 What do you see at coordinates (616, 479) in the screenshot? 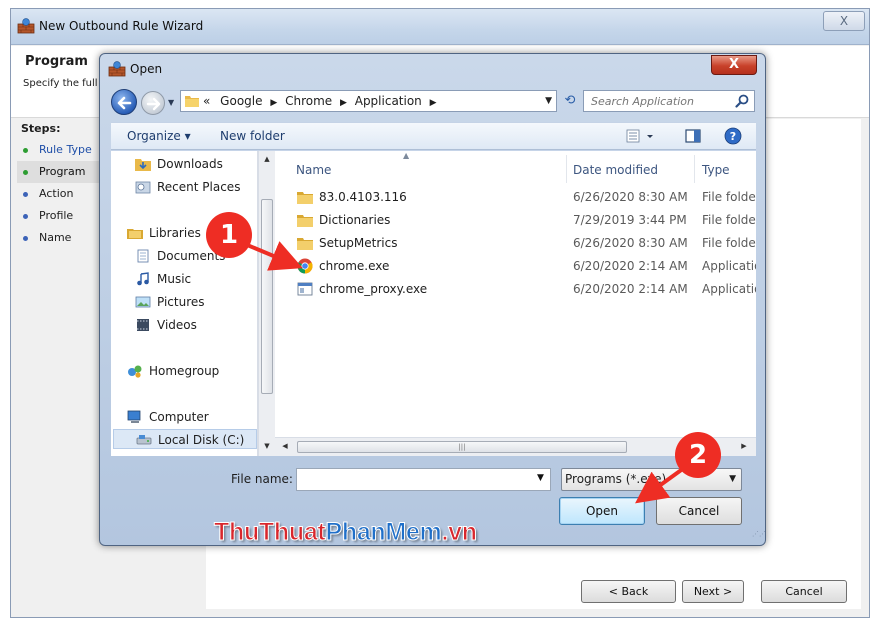
I see `file-type-value: Programs (*.exe)` at bounding box center [616, 479].